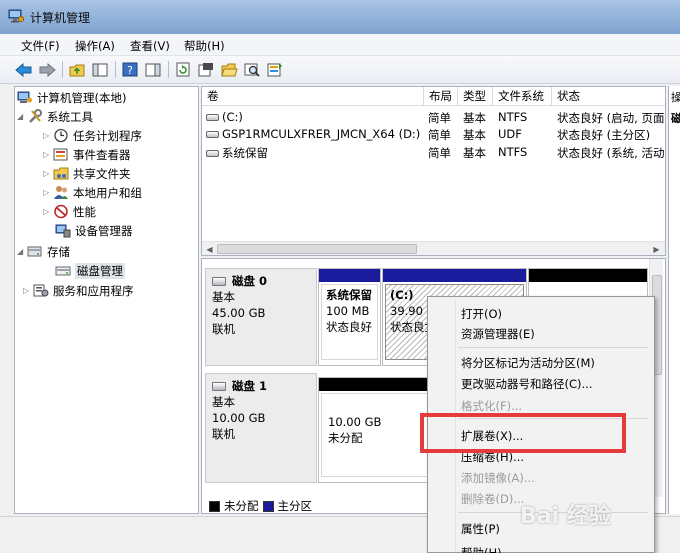 Image resolution: width=680 pixels, height=553 pixels. What do you see at coordinates (349, 317) in the screenshot?
I see `partition-system-reserved: 系统保留 100 MB 状态良好` at bounding box center [349, 317].